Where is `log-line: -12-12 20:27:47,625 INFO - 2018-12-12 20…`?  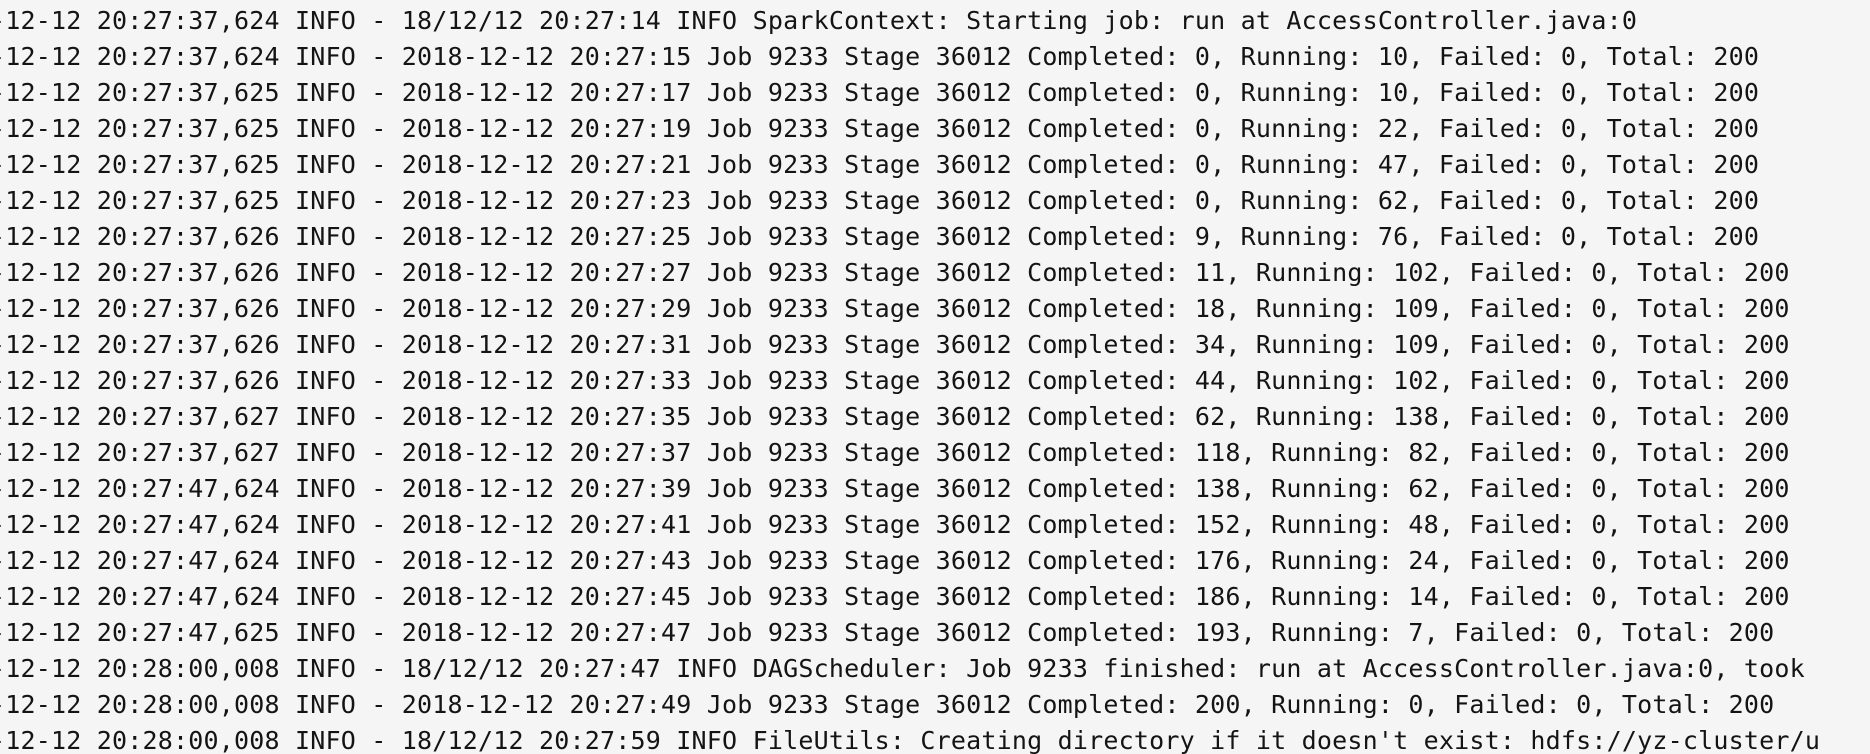
log-line: -12-12 20:27:47,625 INFO - 2018-12-12 20… is located at coordinates (887, 632).